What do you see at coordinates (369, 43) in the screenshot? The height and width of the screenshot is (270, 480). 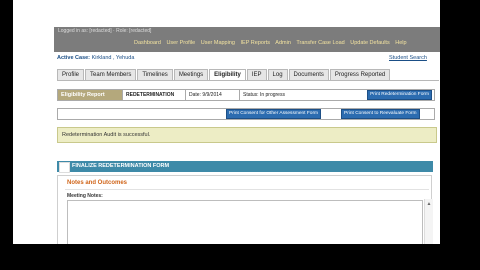 I see `menu-update-defaults: Update Defaults` at bounding box center [369, 43].